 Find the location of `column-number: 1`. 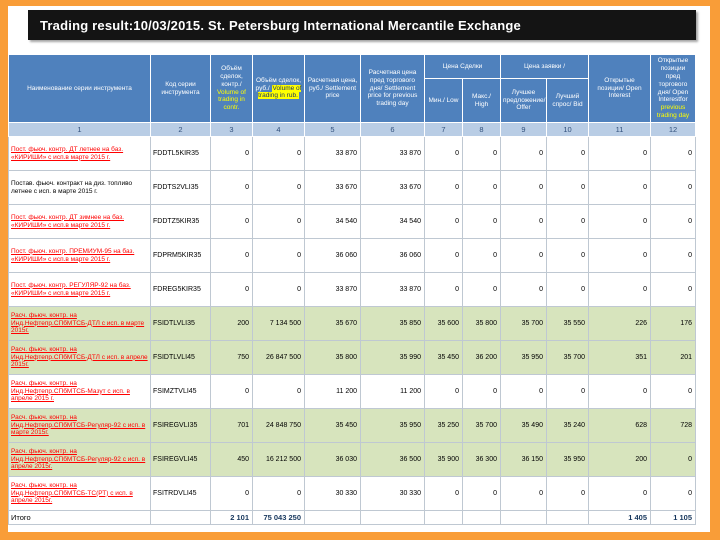

column-number: 1 is located at coordinates (79, 129).